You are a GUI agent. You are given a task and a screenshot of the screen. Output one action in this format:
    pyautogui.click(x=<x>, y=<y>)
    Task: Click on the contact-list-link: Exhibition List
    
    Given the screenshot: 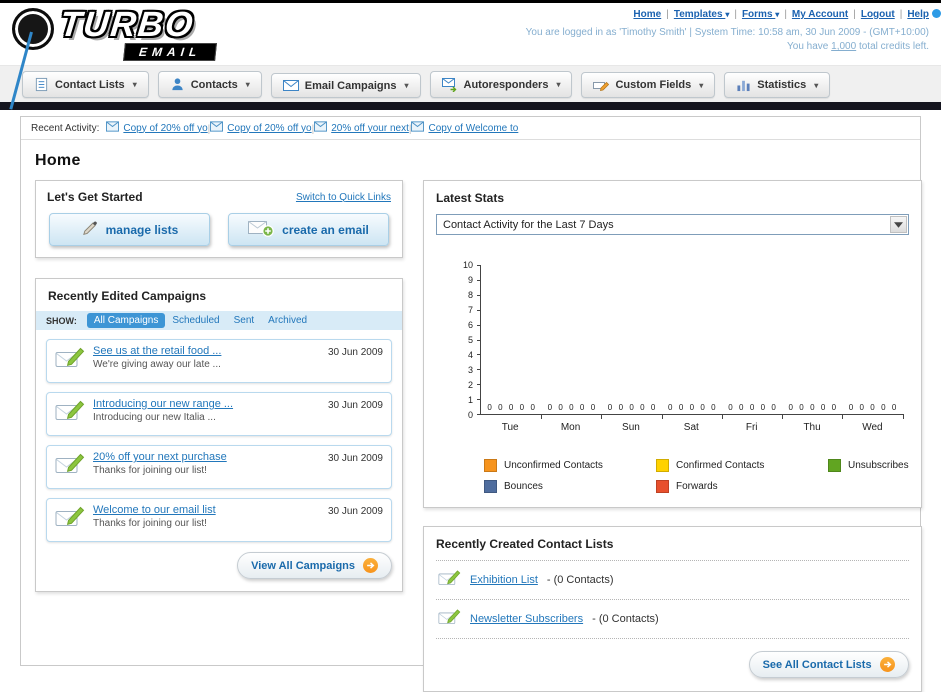 What is the action you would take?
    pyautogui.click(x=504, y=580)
    